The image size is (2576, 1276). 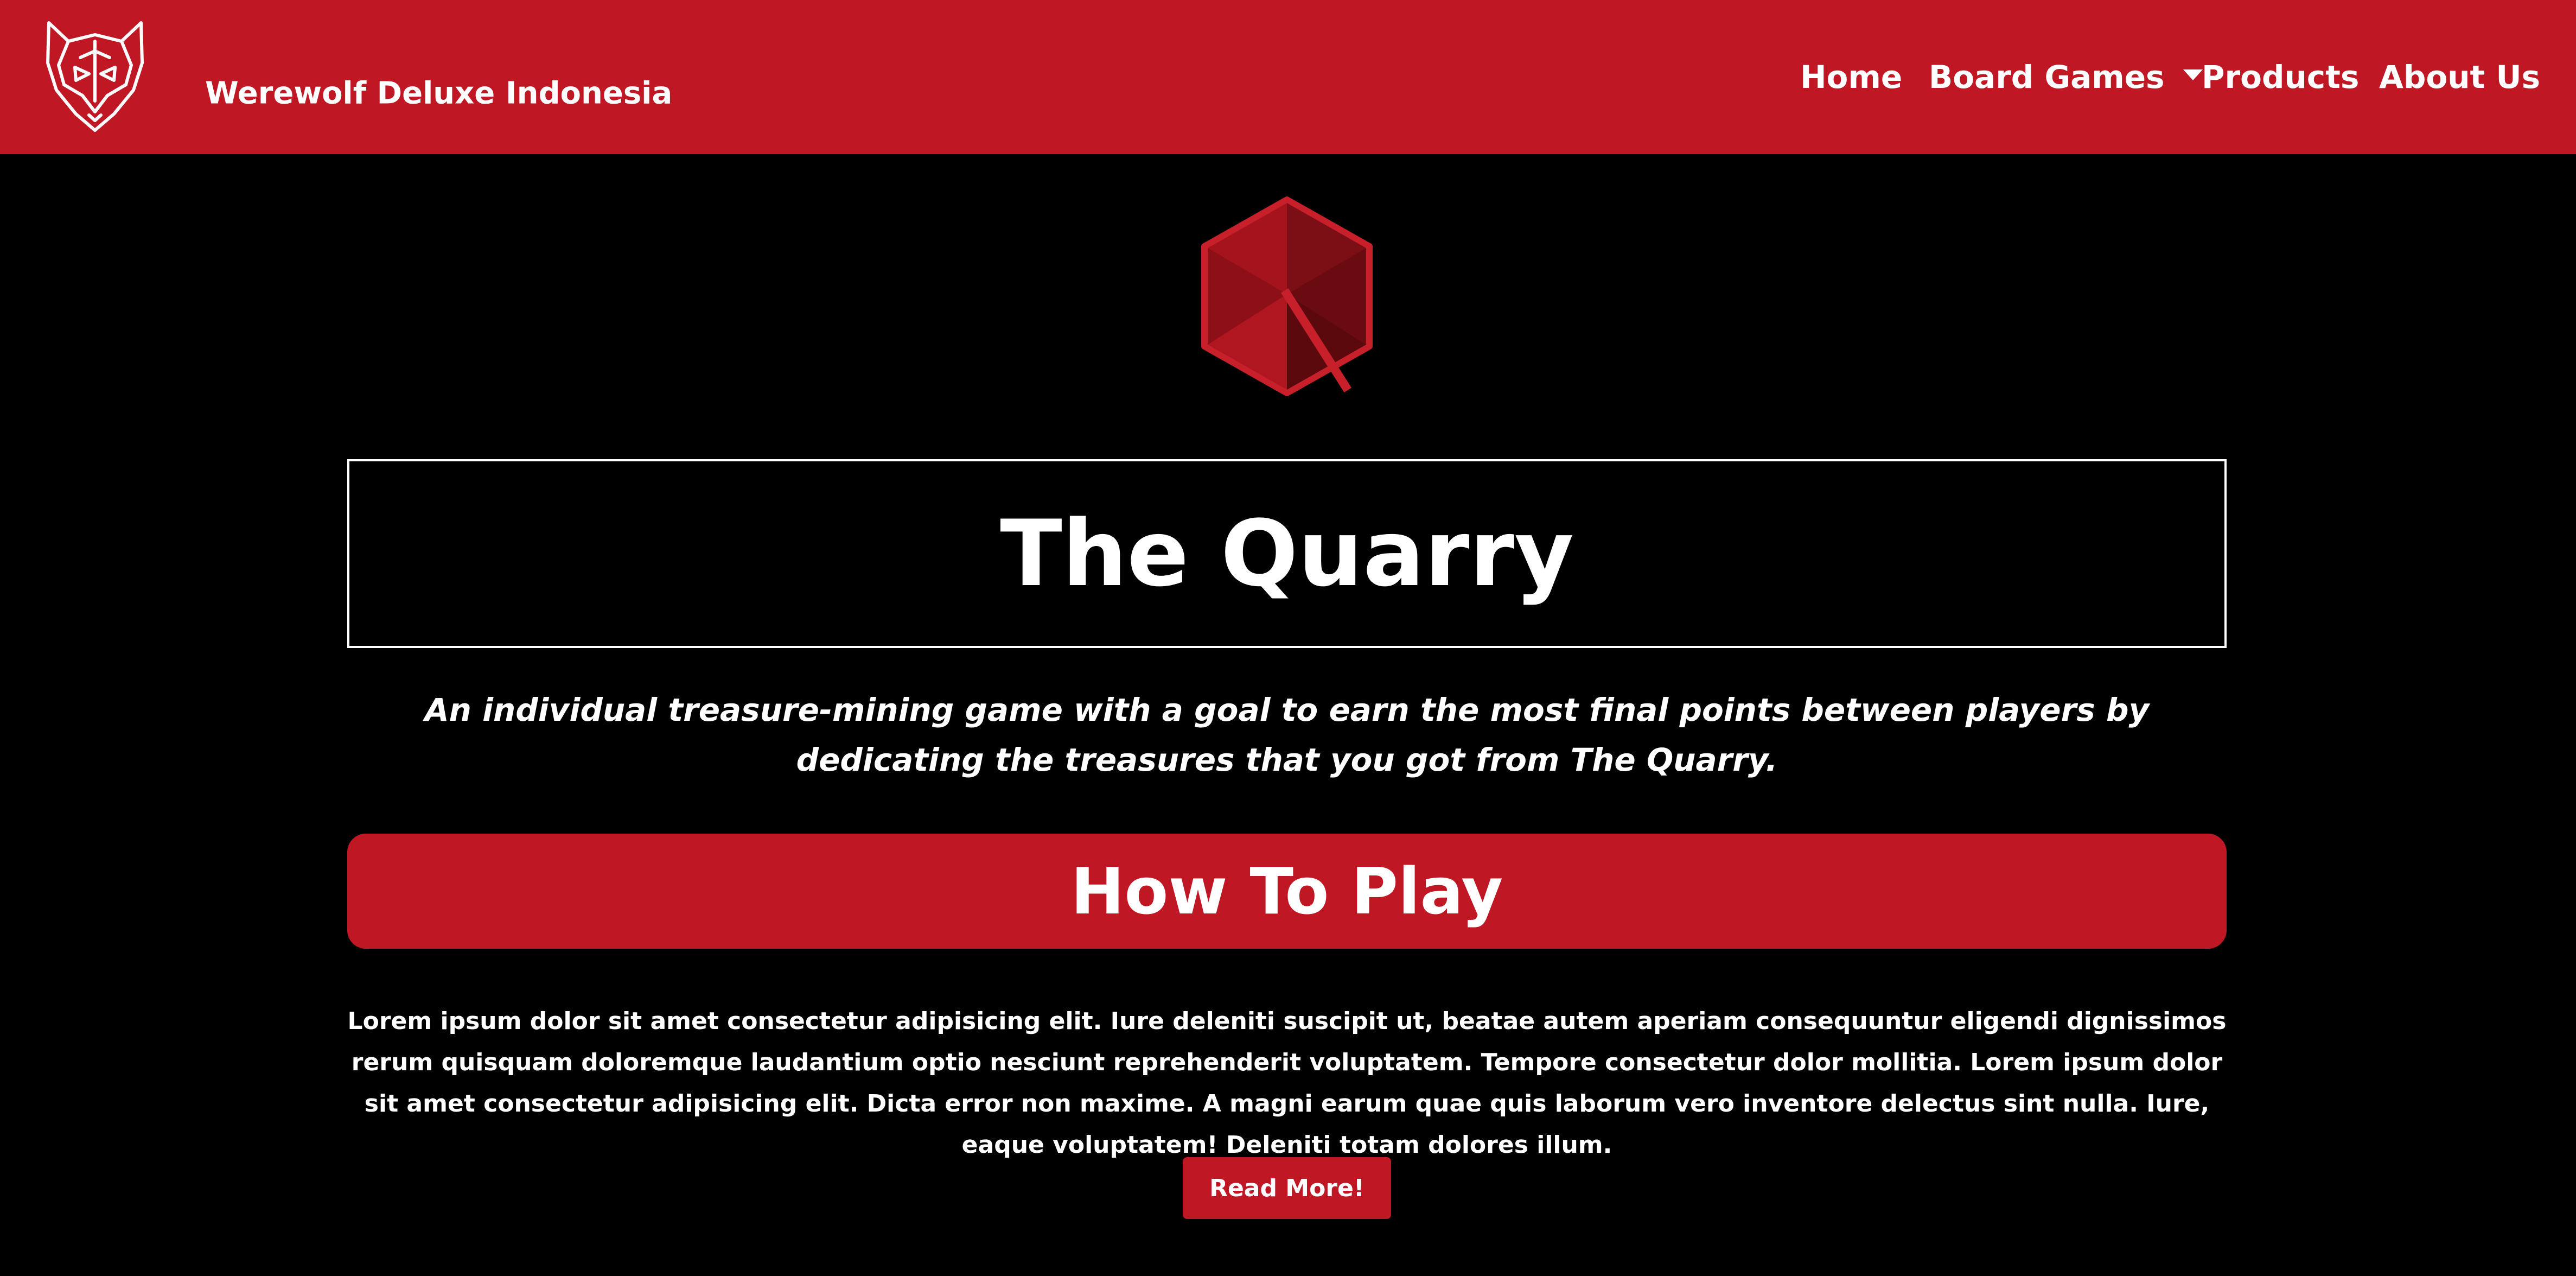 I want to click on page-title: The Quarry, so click(x=1287, y=553).